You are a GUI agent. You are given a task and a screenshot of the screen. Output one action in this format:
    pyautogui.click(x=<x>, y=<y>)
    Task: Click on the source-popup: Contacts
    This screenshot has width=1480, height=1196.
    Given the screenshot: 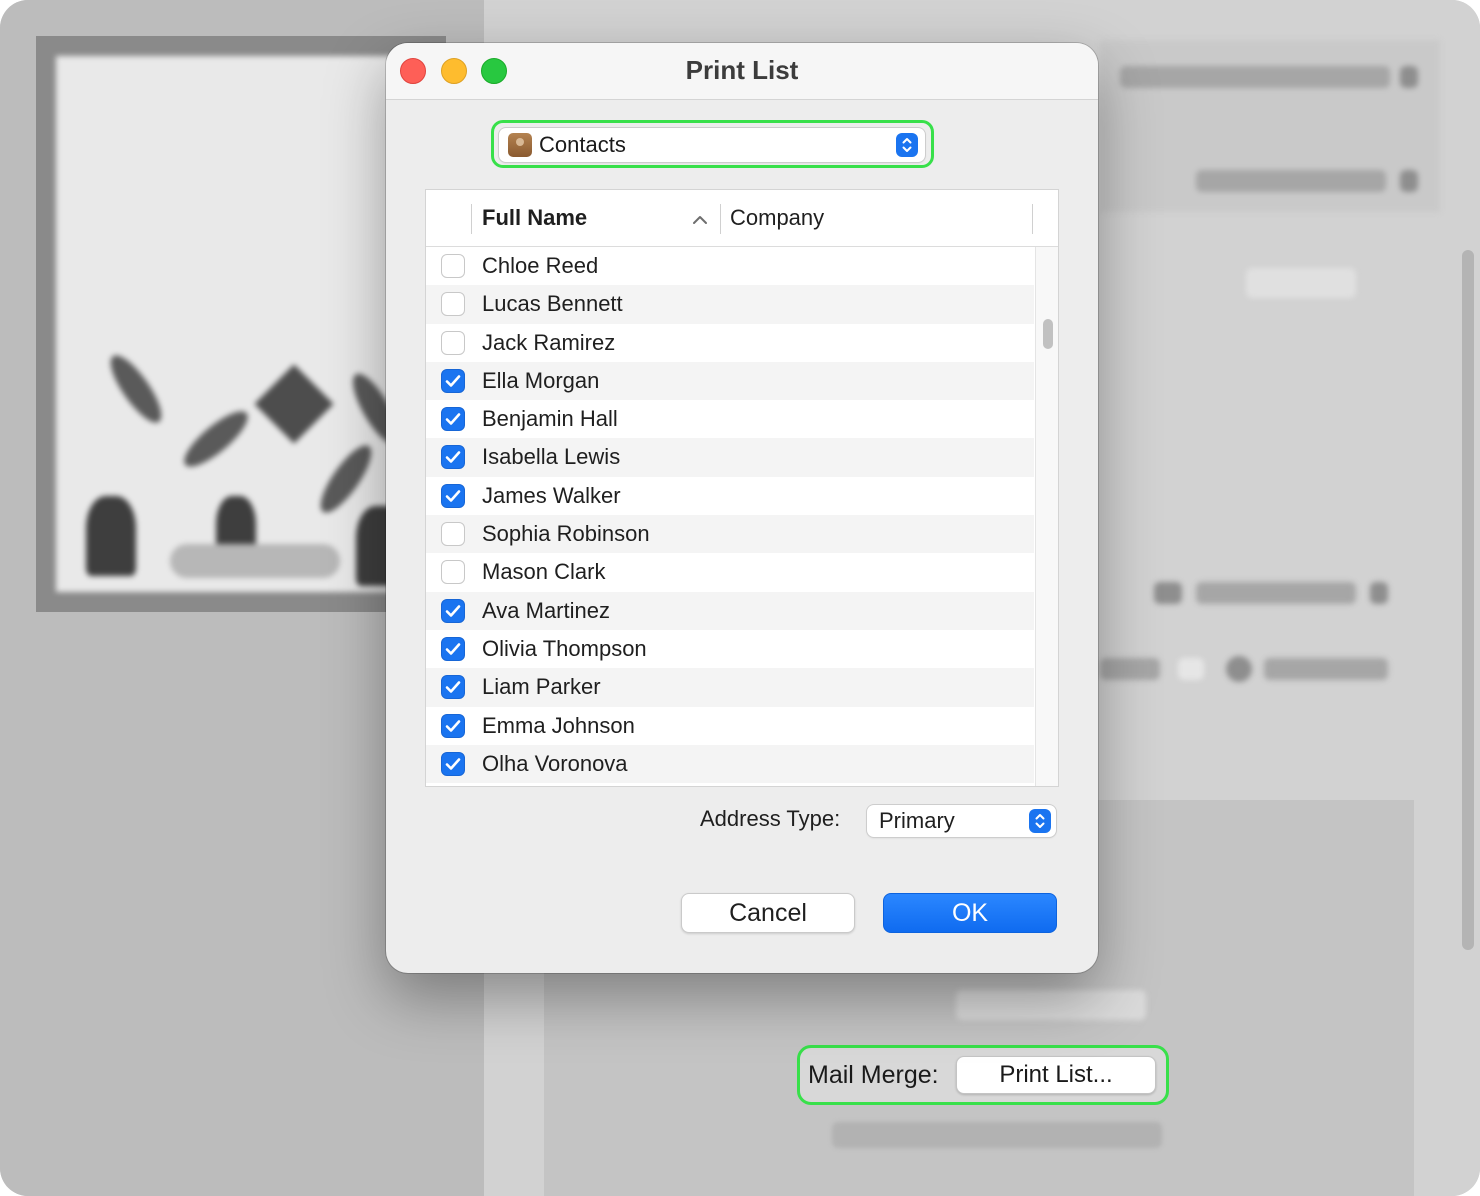 What is the action you would take?
    pyautogui.click(x=712, y=145)
    